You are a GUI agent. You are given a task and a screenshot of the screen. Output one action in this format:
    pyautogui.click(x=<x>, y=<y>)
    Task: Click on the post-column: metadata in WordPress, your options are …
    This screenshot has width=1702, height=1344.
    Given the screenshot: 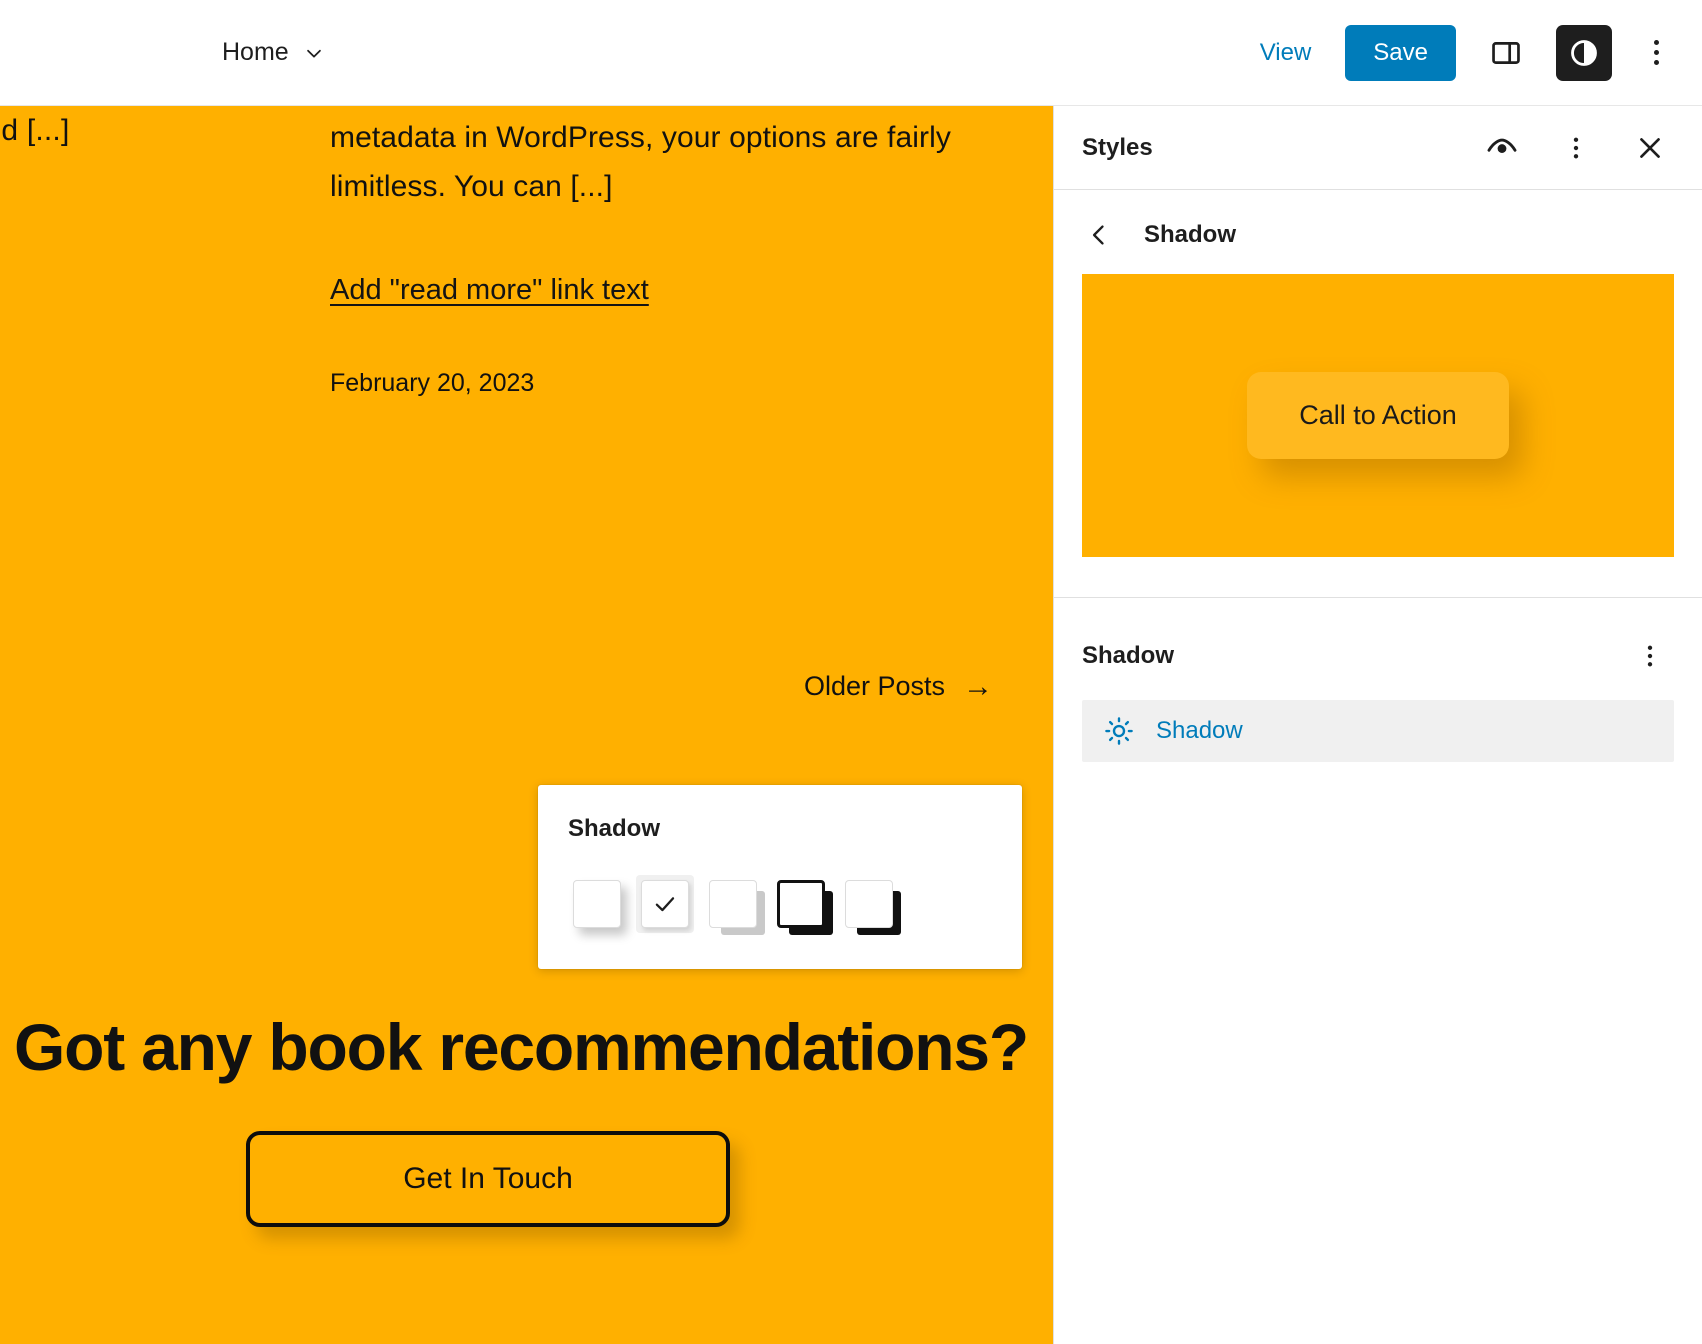 What is the action you would take?
    pyautogui.click(x=680, y=252)
    